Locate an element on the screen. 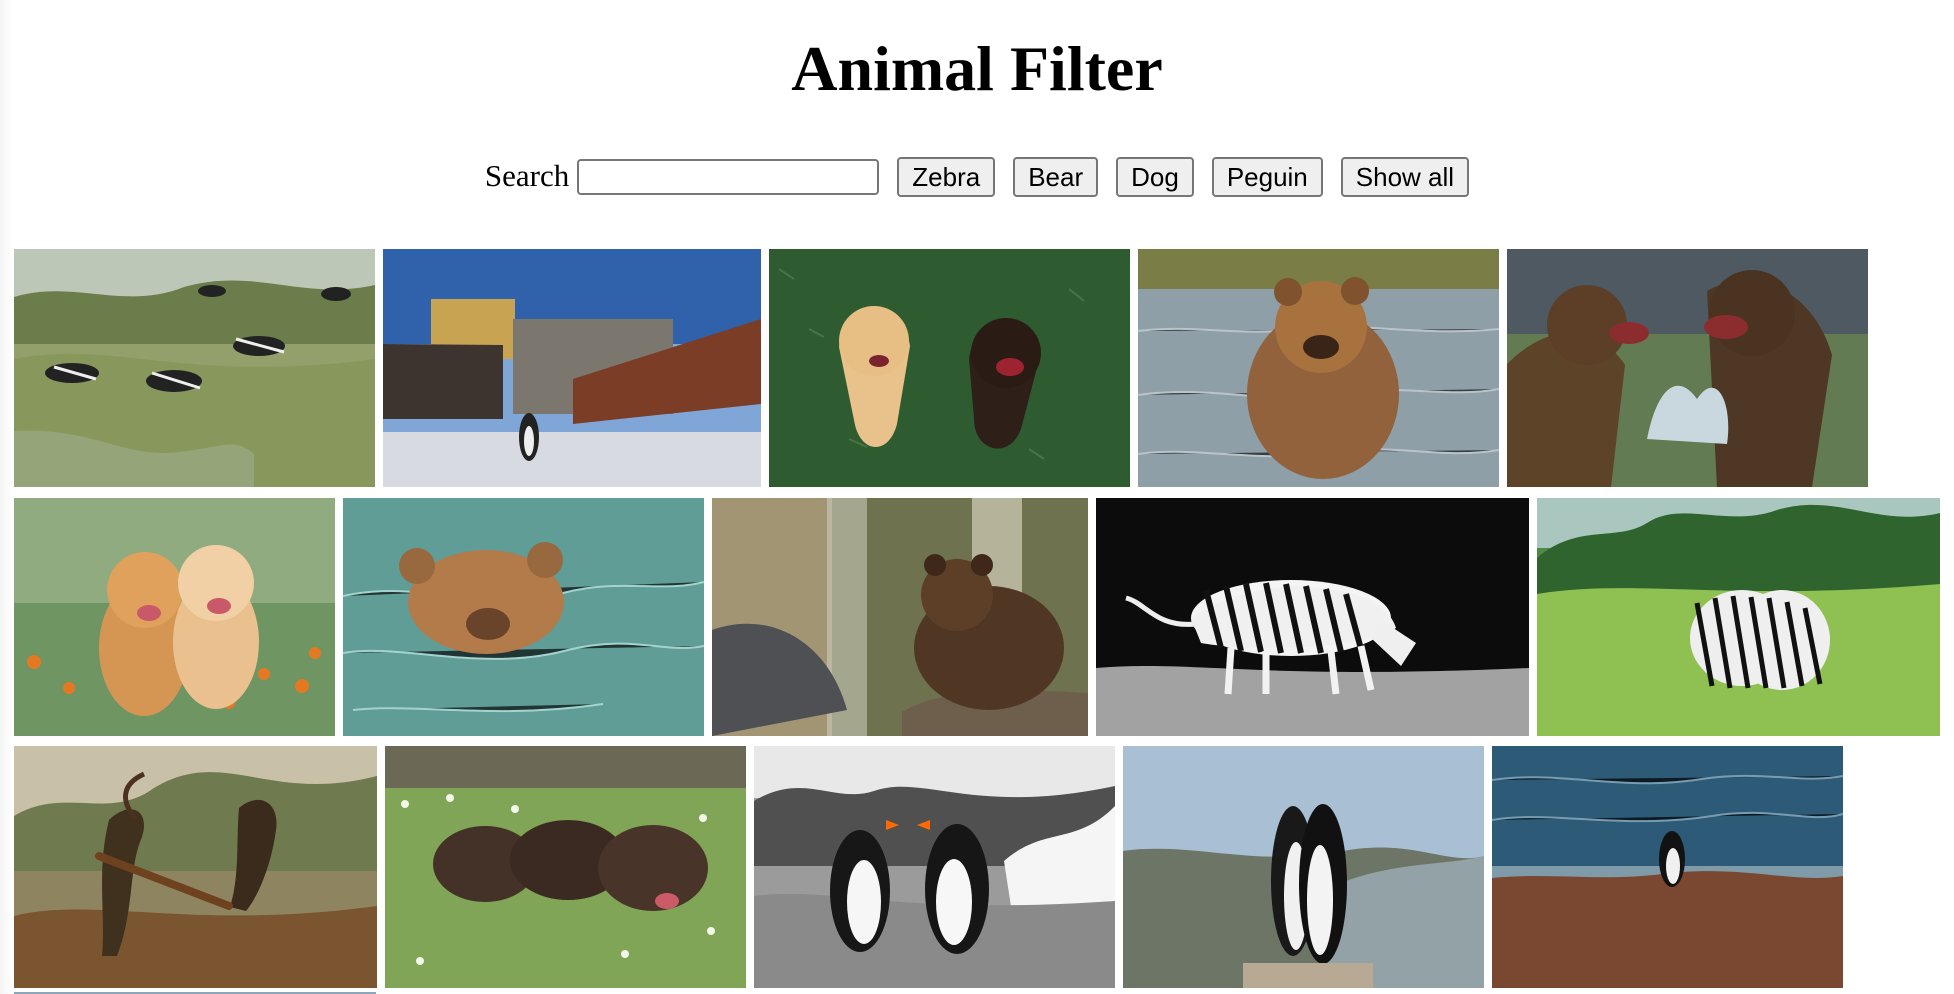 This screenshot has width=1954, height=994. sleeping-puppies-photo is located at coordinates (565, 867).